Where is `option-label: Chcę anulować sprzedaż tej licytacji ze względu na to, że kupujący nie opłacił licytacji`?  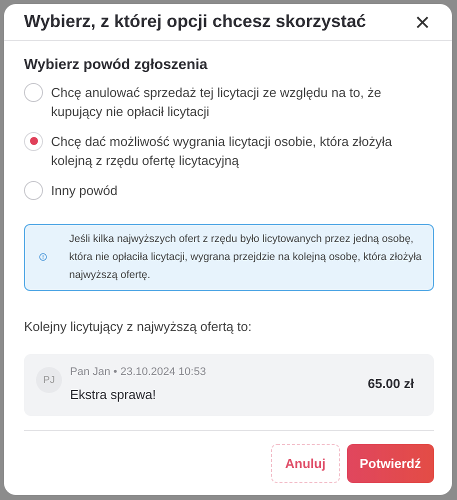 option-label: Chcę anulować sprzedaż tej licytacji ze względu na to, że kupujący nie opłacił licytacji is located at coordinates (242, 101).